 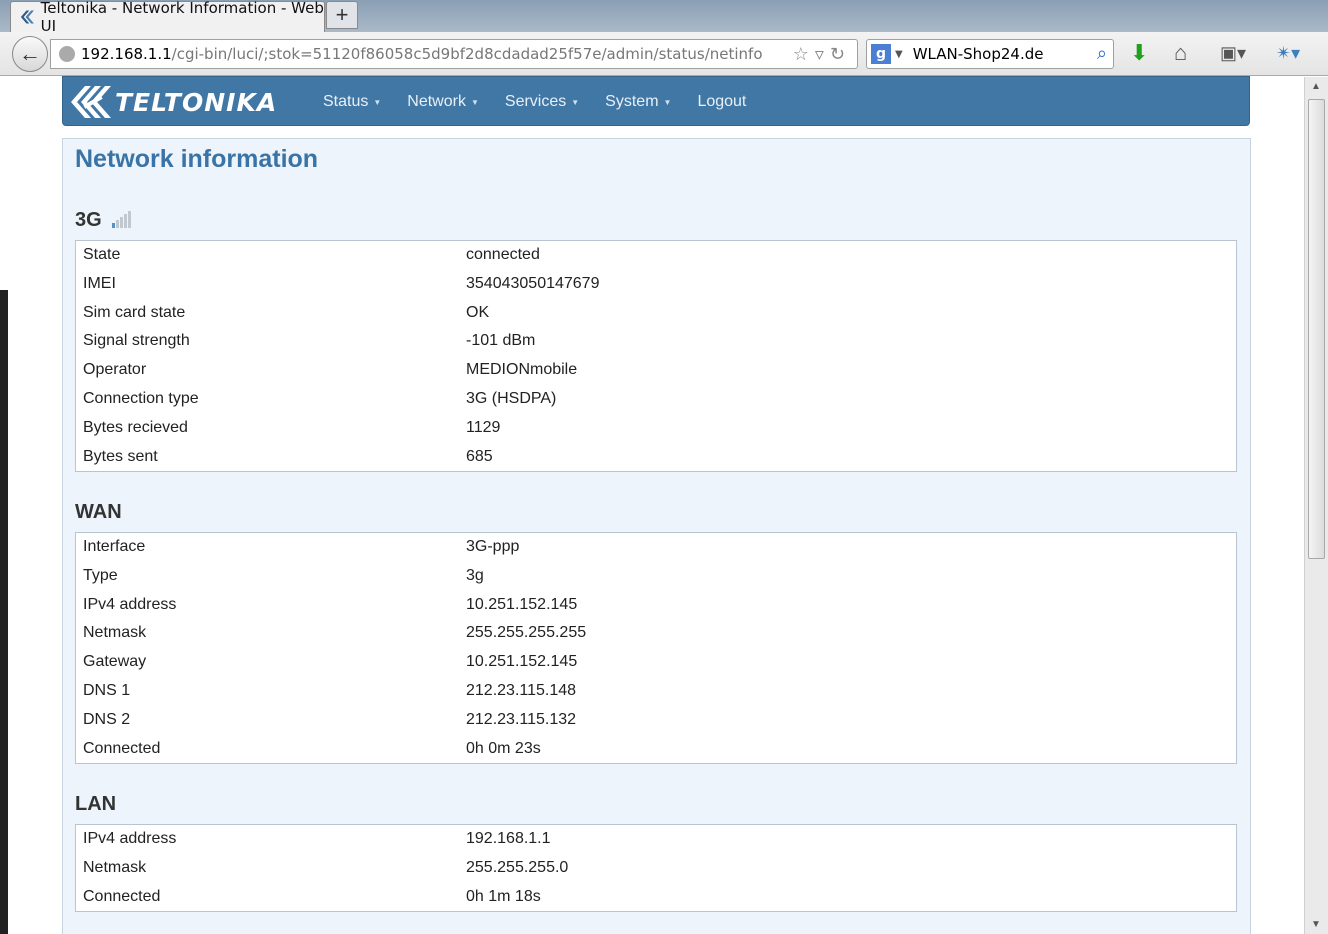 What do you see at coordinates (102, 254) in the screenshot?
I see `row-key: State` at bounding box center [102, 254].